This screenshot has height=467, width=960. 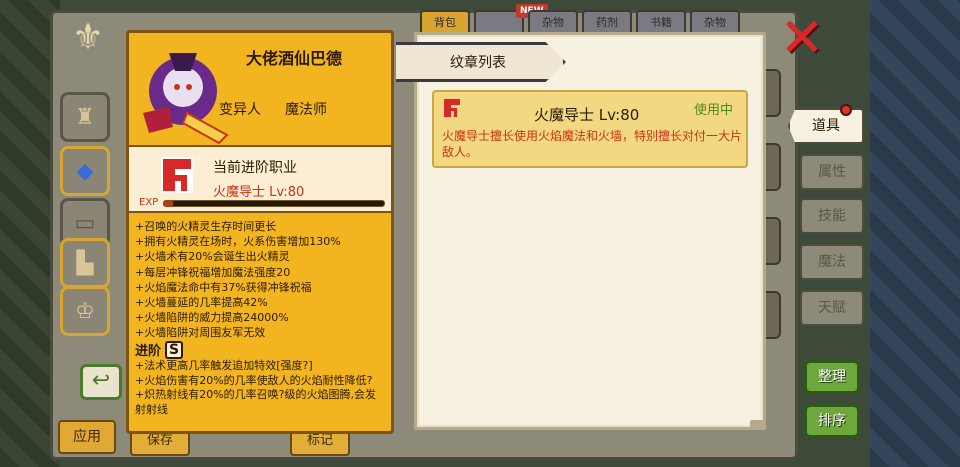 I want to click on tab-items: 道具, so click(x=826, y=126).